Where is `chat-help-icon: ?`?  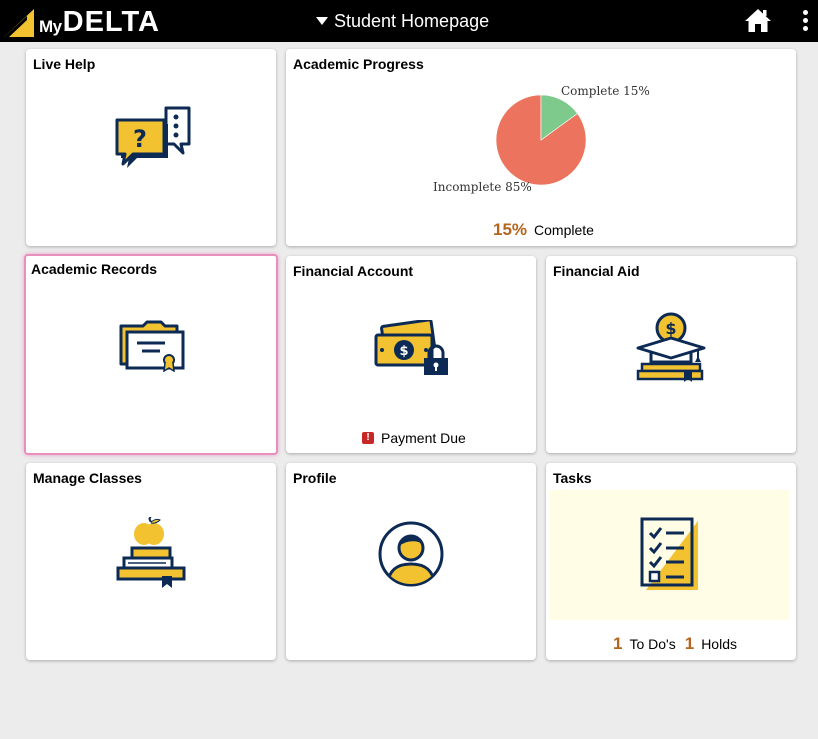
chat-help-icon: ? is located at coordinates (153, 137).